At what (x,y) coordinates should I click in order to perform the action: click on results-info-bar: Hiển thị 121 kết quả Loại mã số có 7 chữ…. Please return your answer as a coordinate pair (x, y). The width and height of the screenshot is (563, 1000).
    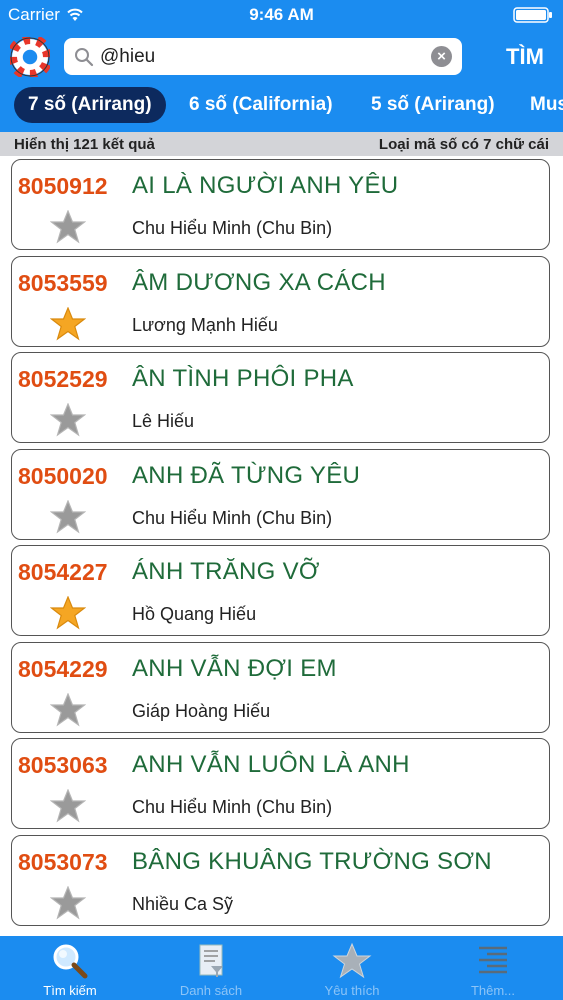
    Looking at the image, I should click on (281, 144).